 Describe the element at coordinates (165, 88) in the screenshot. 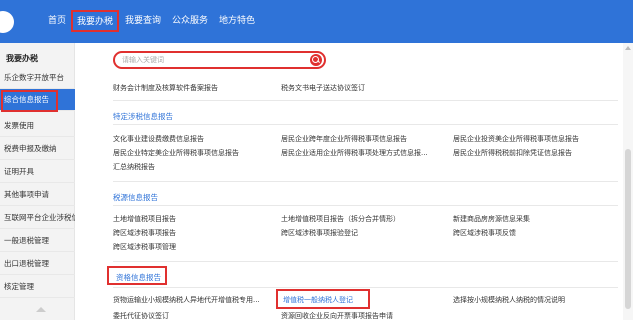

I see `link-accounting-filing: 财务会计制度及核算软件备案报告` at that location.